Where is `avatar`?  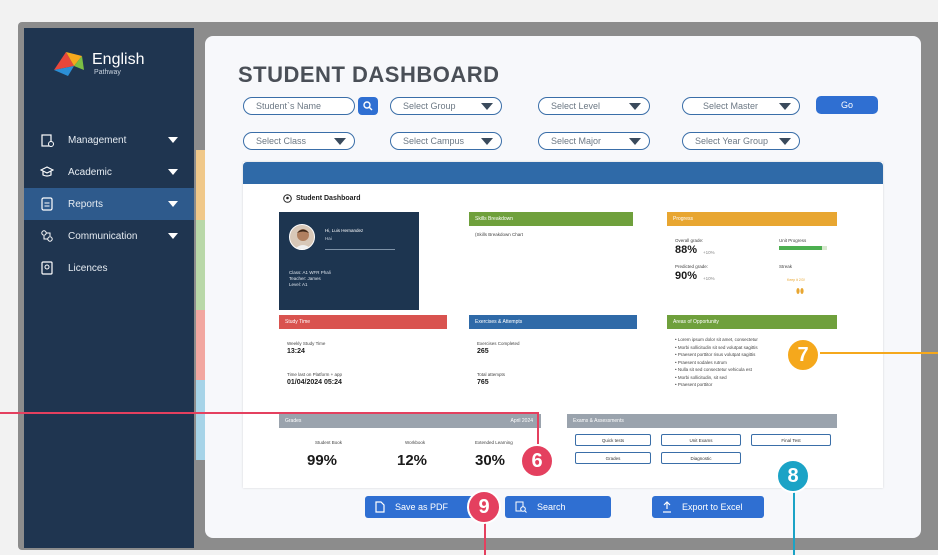
avatar is located at coordinates (302, 237).